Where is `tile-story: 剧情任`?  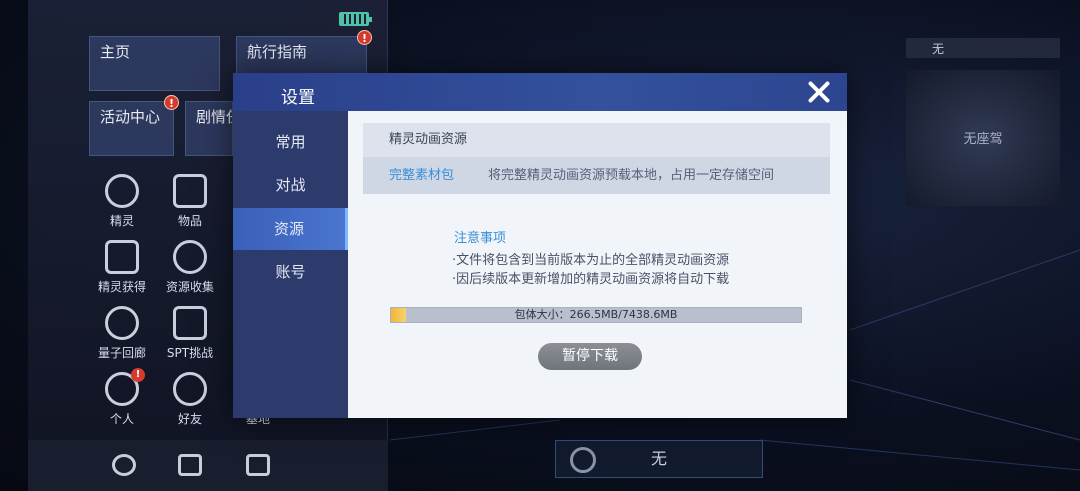
tile-story: 剧情任 is located at coordinates (209, 128).